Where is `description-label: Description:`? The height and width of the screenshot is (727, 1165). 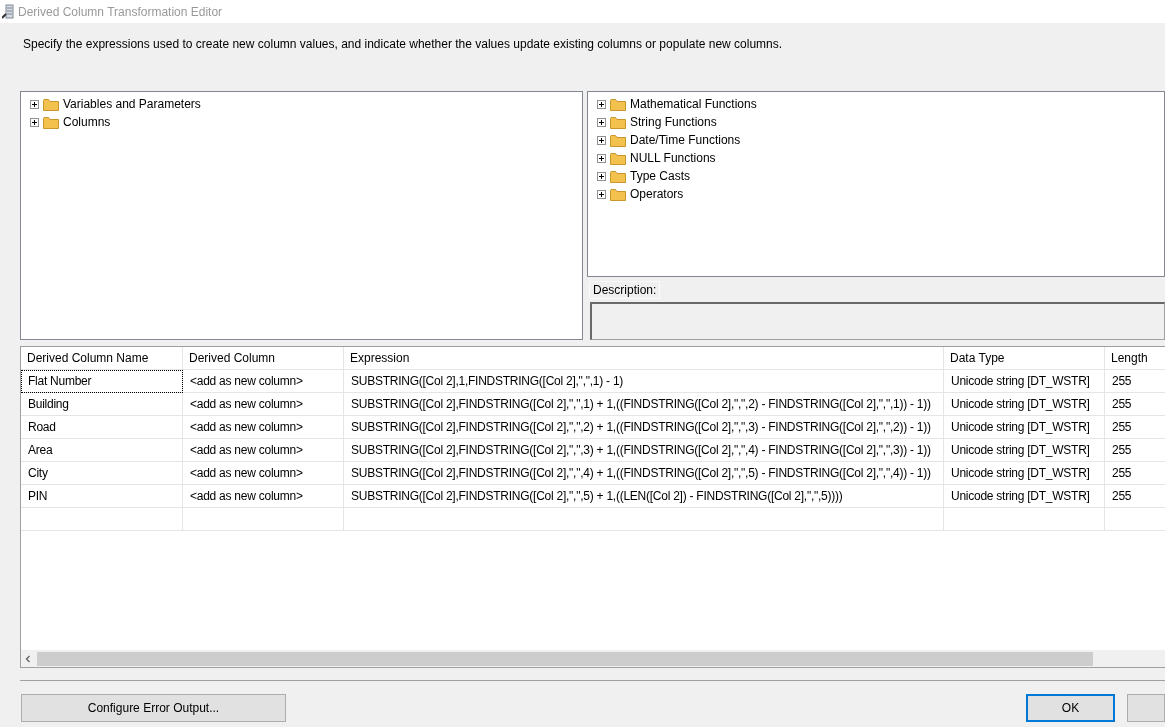
description-label: Description: is located at coordinates (625, 290).